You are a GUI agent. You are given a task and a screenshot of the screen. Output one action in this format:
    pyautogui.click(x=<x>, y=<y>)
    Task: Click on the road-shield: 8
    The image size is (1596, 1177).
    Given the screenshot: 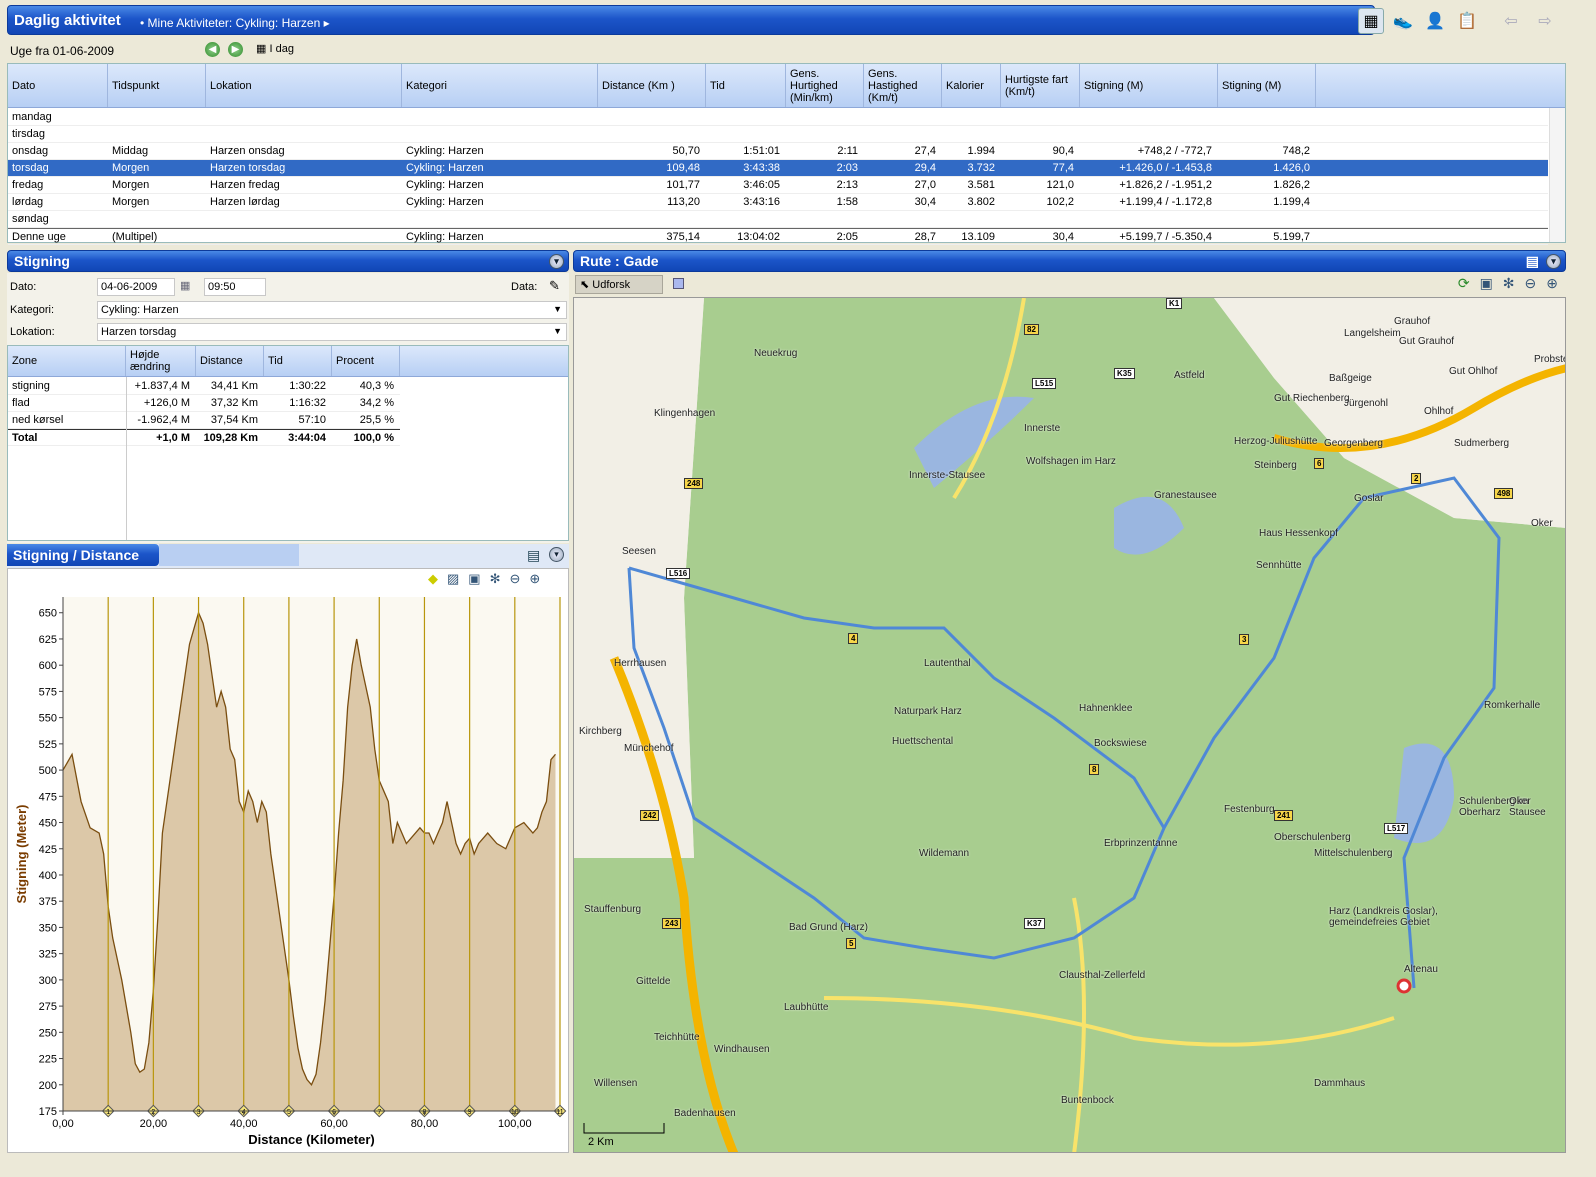 What is the action you would take?
    pyautogui.click(x=1094, y=769)
    